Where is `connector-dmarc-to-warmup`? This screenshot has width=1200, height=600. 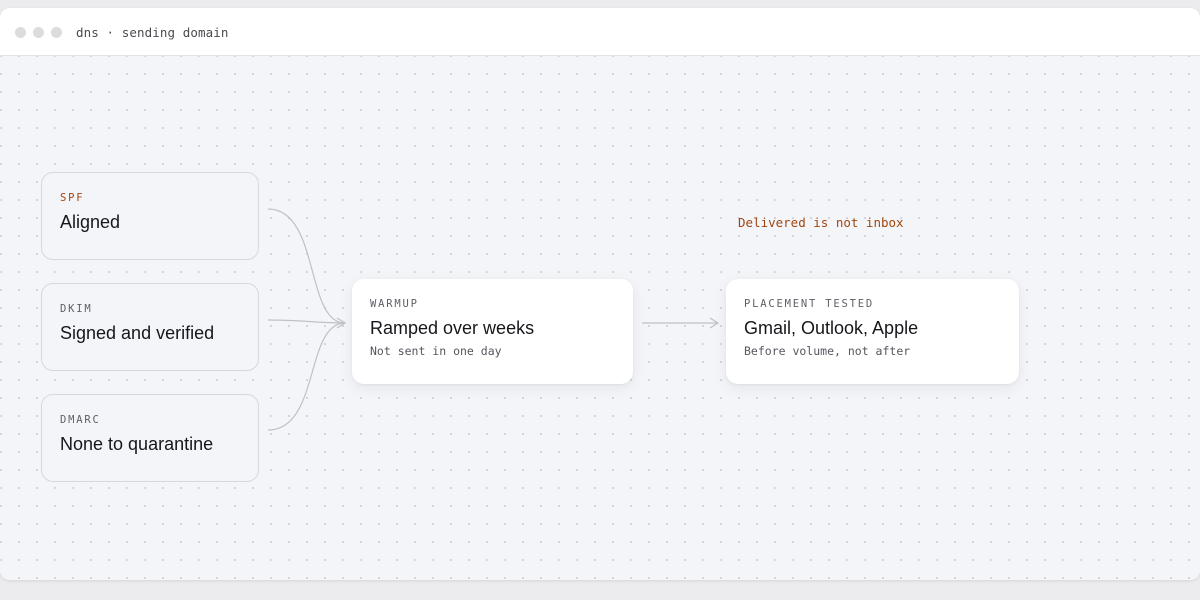
connector-dmarc-to-warmup is located at coordinates (306, 376).